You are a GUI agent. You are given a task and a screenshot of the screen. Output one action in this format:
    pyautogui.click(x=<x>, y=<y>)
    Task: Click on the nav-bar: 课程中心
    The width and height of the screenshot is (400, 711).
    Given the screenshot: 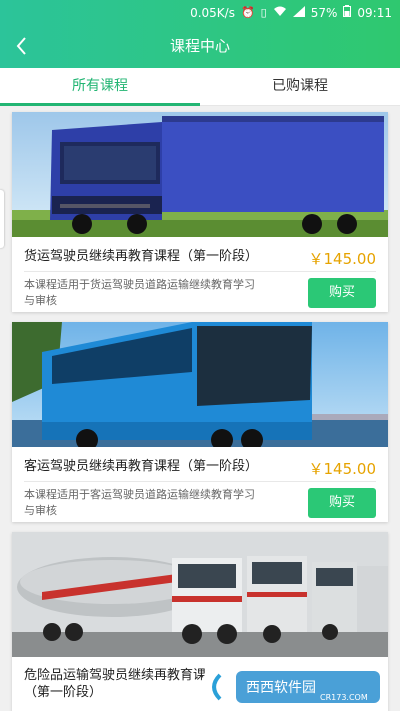 What is the action you would take?
    pyautogui.click(x=200, y=46)
    